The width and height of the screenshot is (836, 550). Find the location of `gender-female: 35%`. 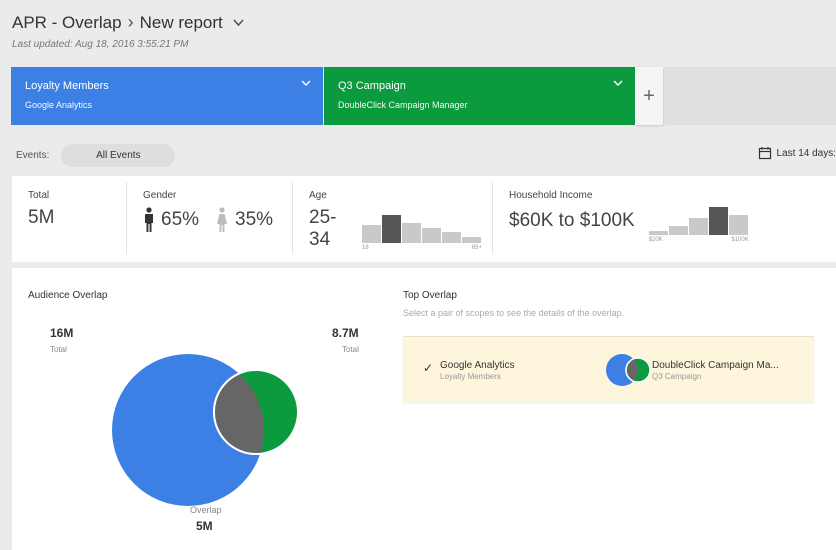

gender-female: 35% is located at coordinates (244, 220).